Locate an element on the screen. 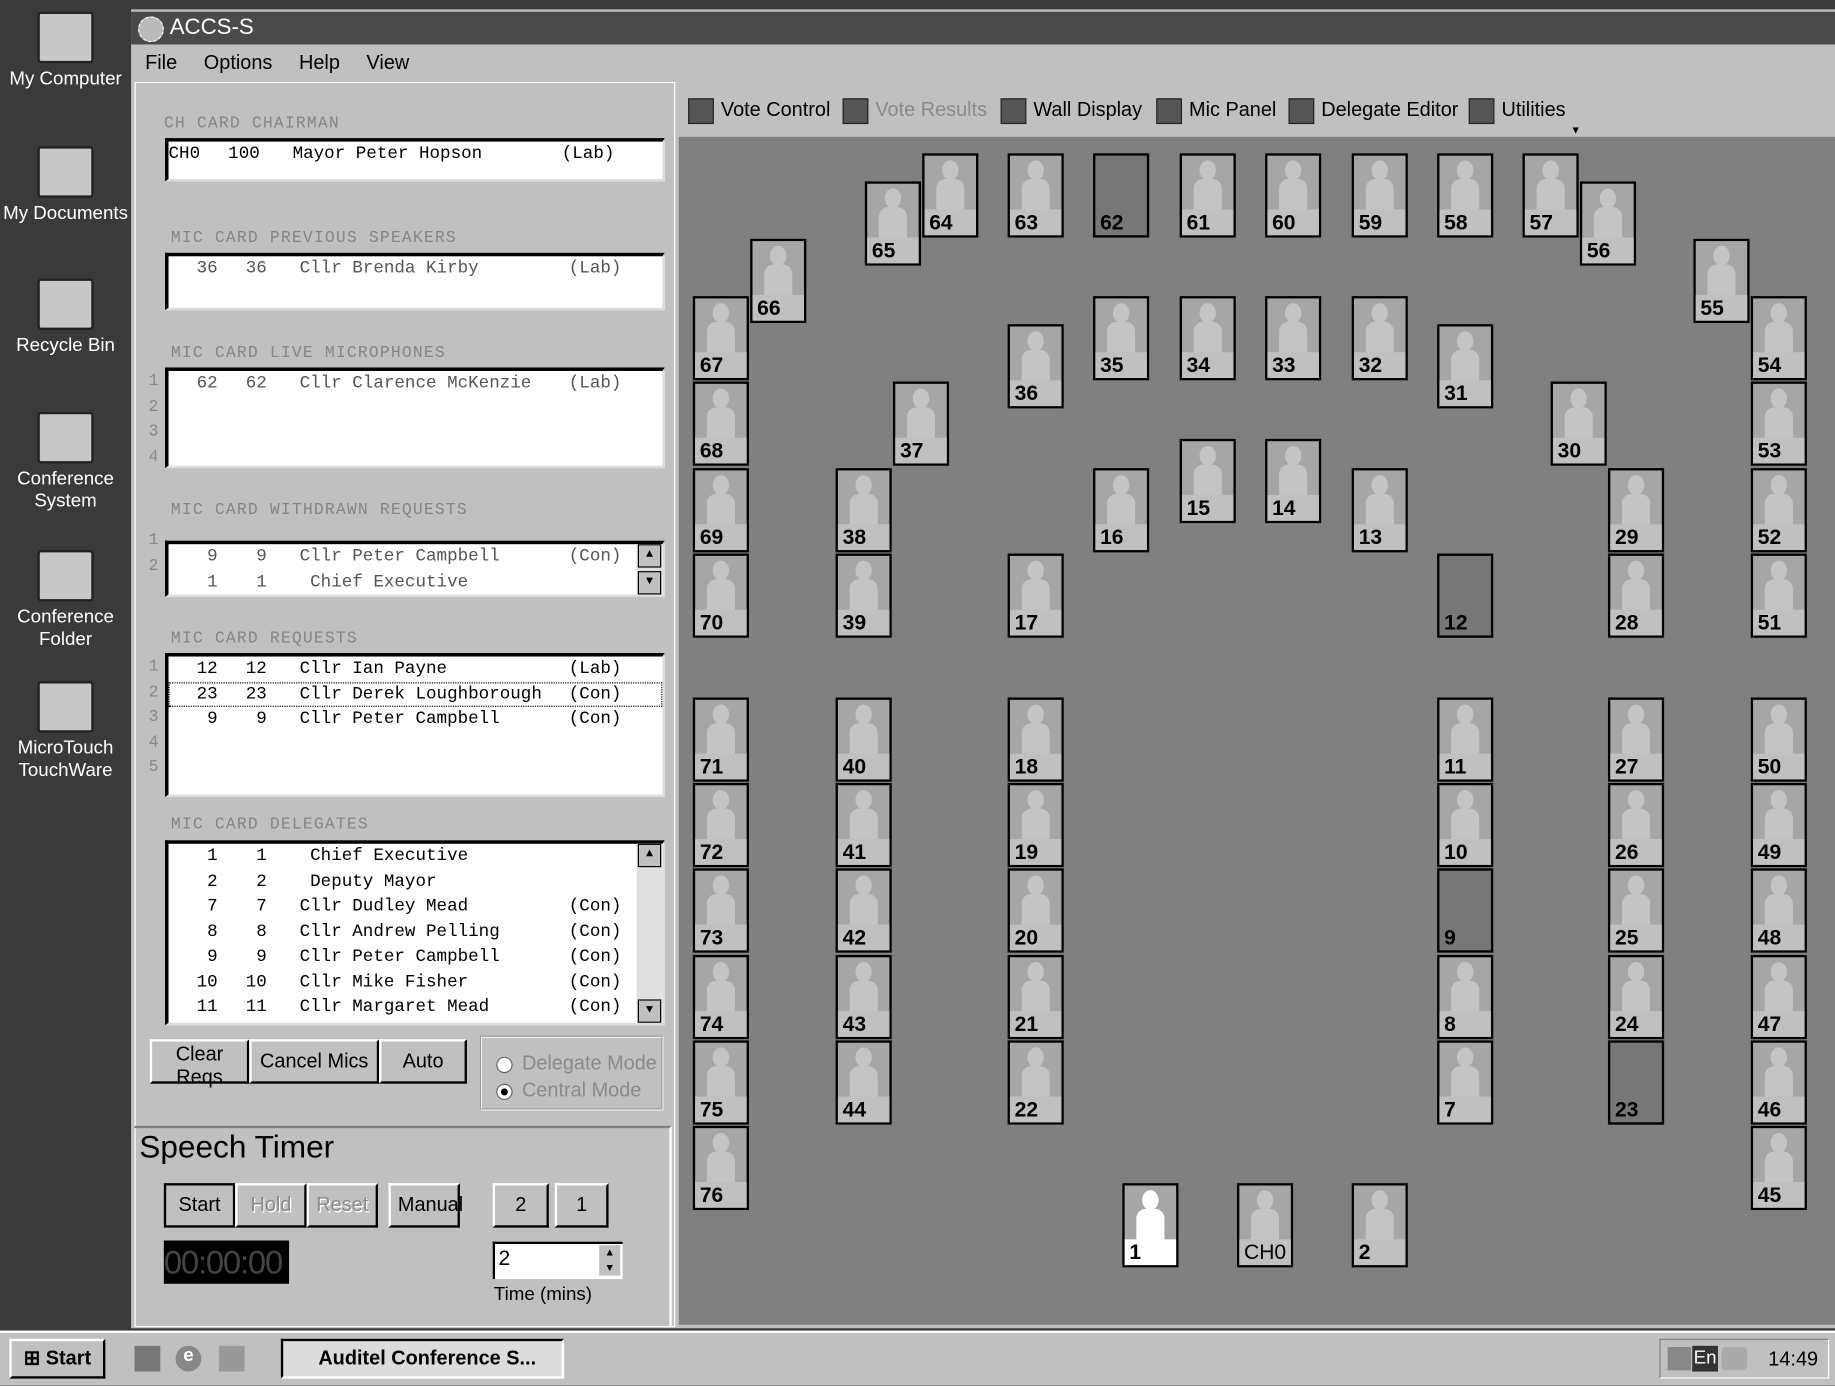 The width and height of the screenshot is (1835, 1386). seat-46: 46 is located at coordinates (1779, 1082).